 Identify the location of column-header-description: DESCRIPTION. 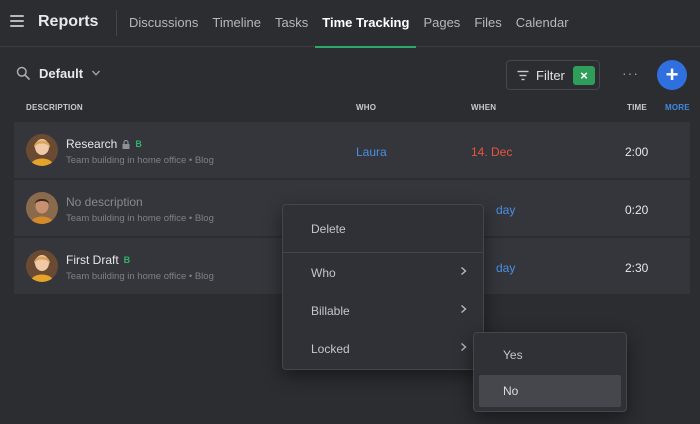
(54, 107).